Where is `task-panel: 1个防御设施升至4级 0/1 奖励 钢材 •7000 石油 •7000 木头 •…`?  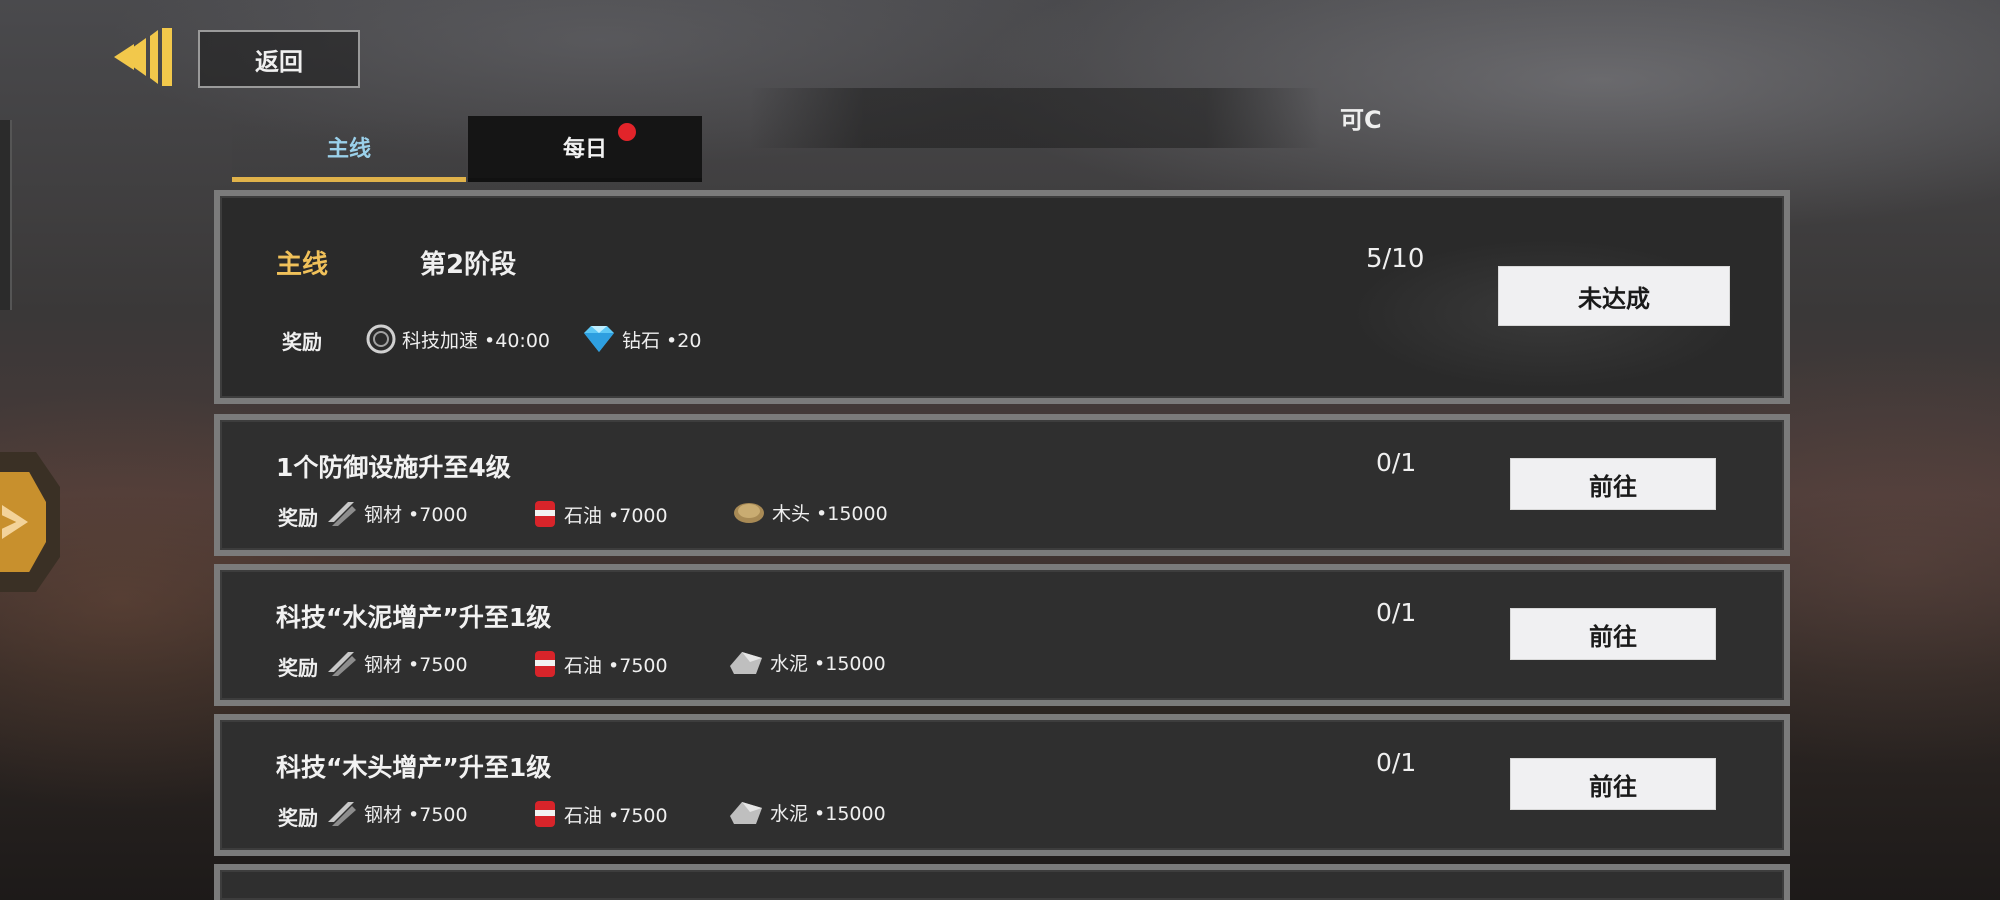 task-panel: 1个防御设施升至4级 0/1 奖励 钢材 •7000 石油 •7000 木头 •… is located at coordinates (1002, 485).